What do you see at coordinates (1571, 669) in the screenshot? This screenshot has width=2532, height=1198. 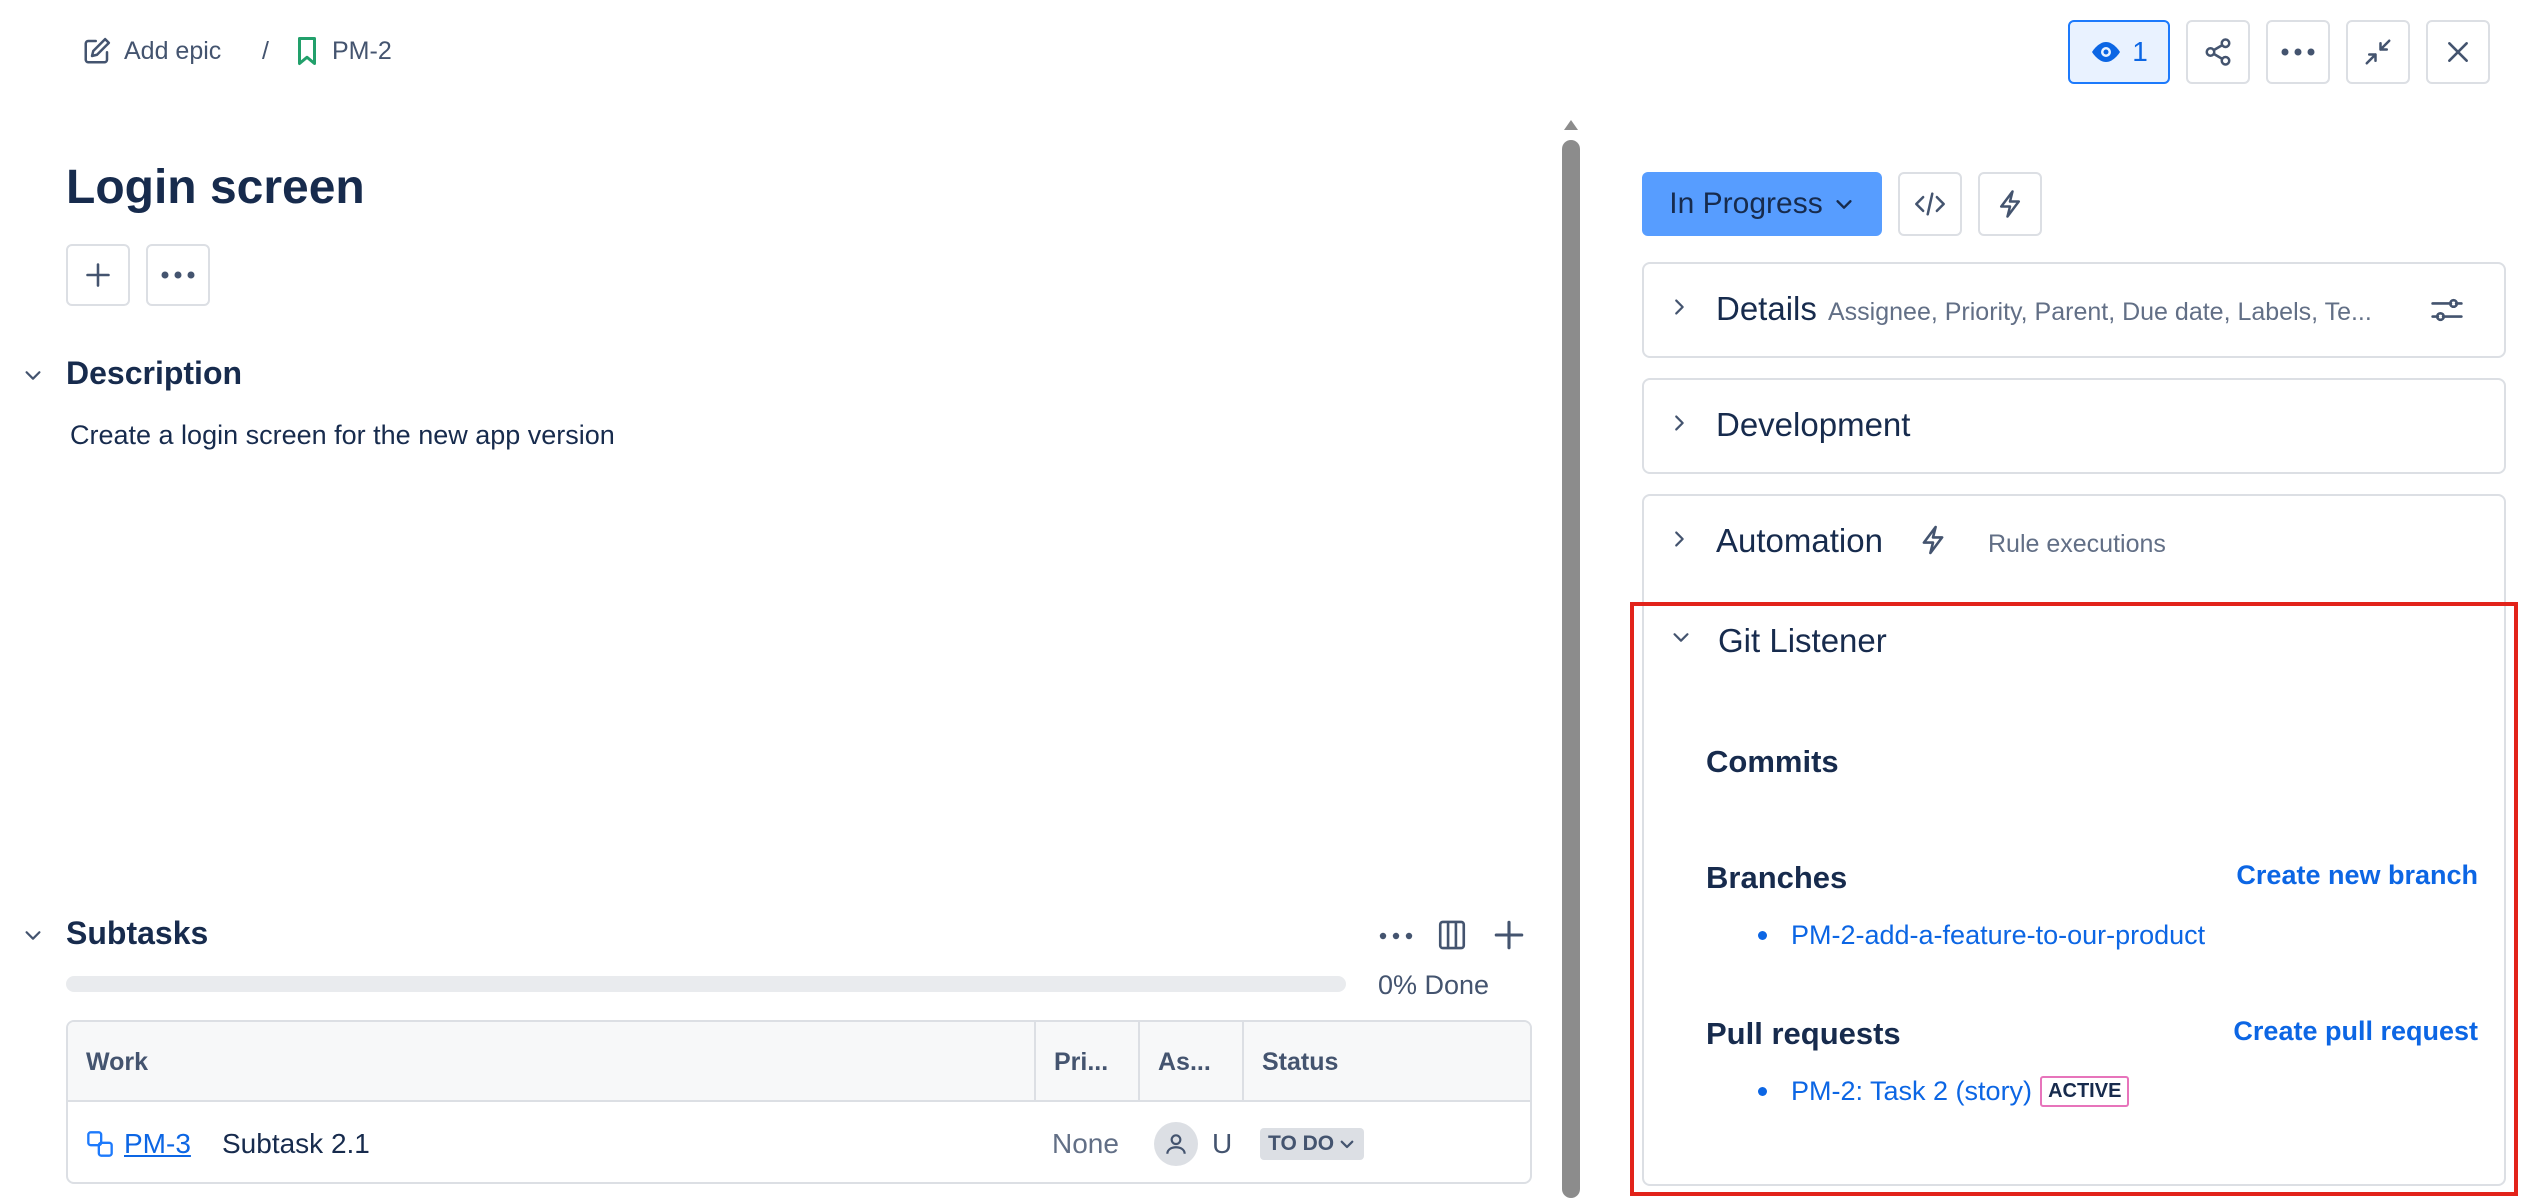 I see `vertical-scrollbar` at bounding box center [1571, 669].